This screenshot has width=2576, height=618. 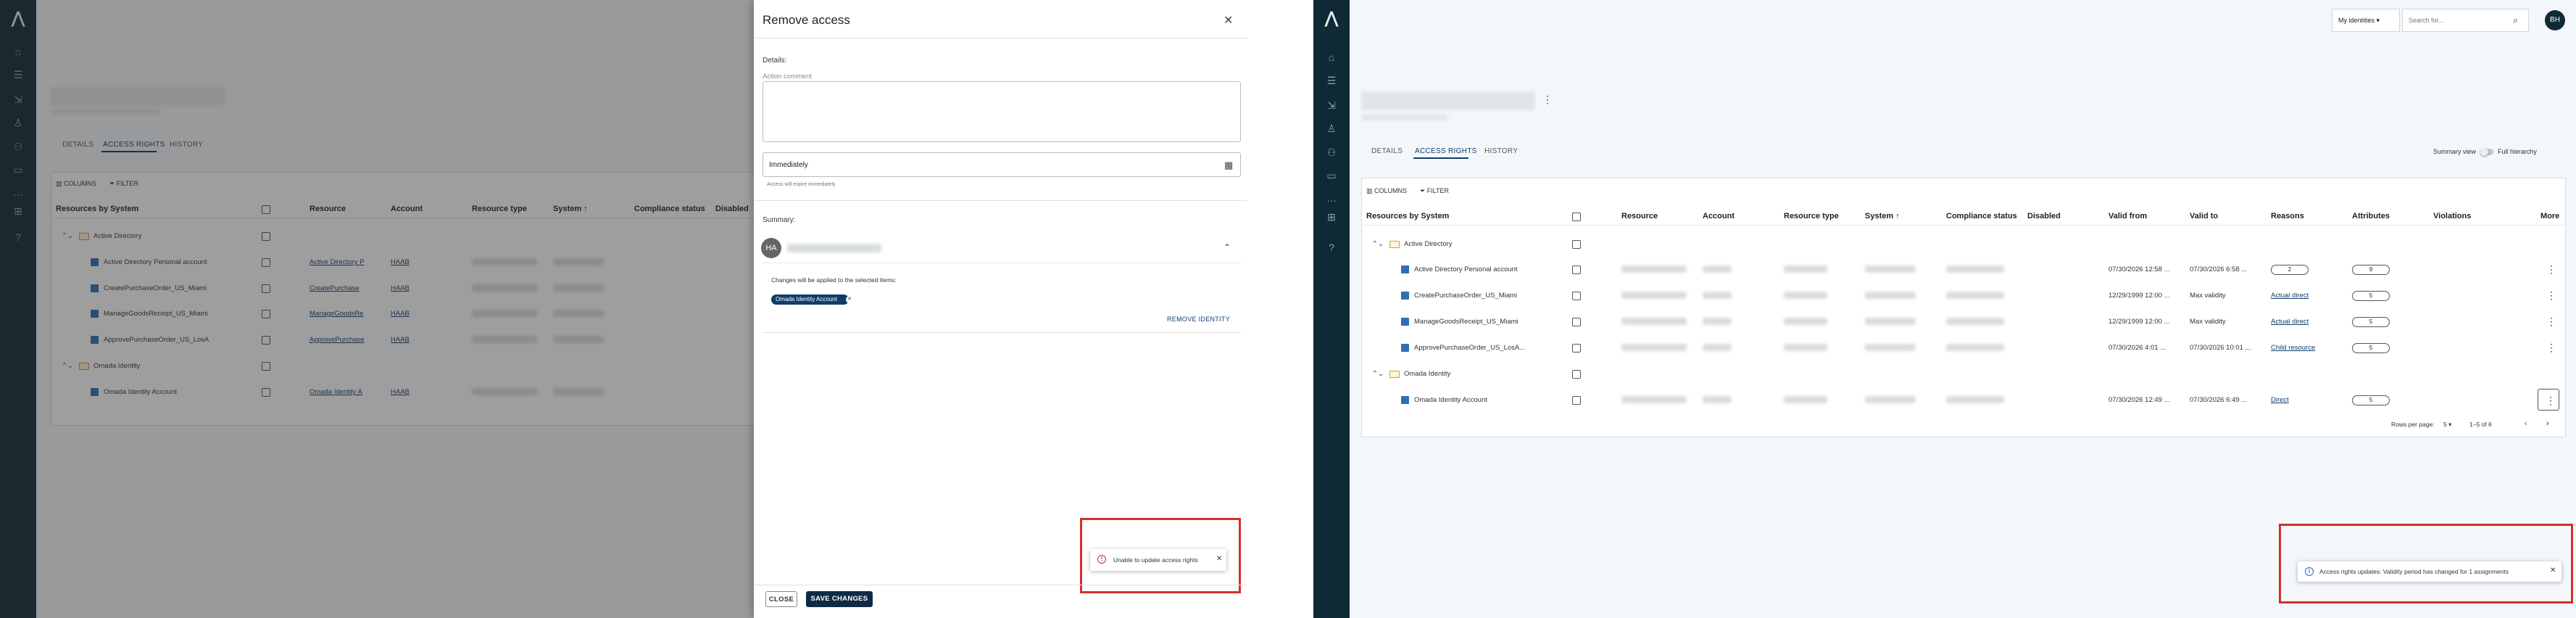 What do you see at coordinates (2293, 348) in the screenshot?
I see `reason-link: Child resource` at bounding box center [2293, 348].